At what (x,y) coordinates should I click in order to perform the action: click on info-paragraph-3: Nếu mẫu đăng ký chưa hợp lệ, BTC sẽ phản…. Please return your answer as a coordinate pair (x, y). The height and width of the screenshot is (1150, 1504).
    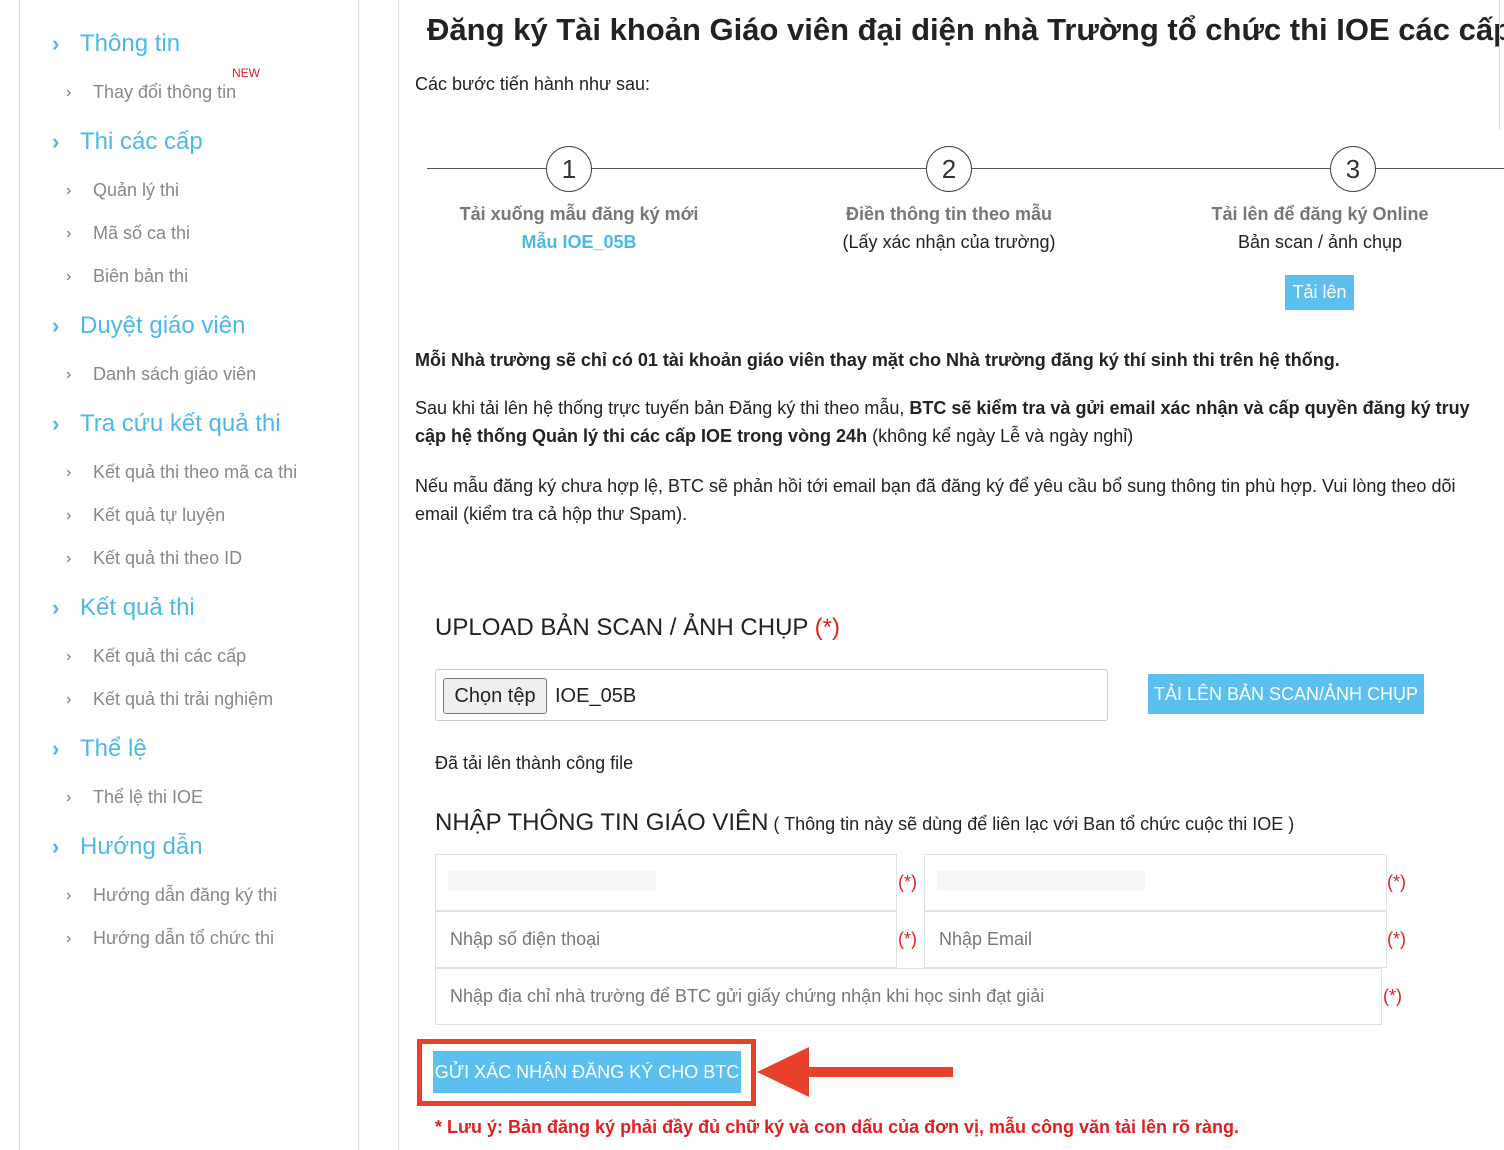
    Looking at the image, I should click on (935, 500).